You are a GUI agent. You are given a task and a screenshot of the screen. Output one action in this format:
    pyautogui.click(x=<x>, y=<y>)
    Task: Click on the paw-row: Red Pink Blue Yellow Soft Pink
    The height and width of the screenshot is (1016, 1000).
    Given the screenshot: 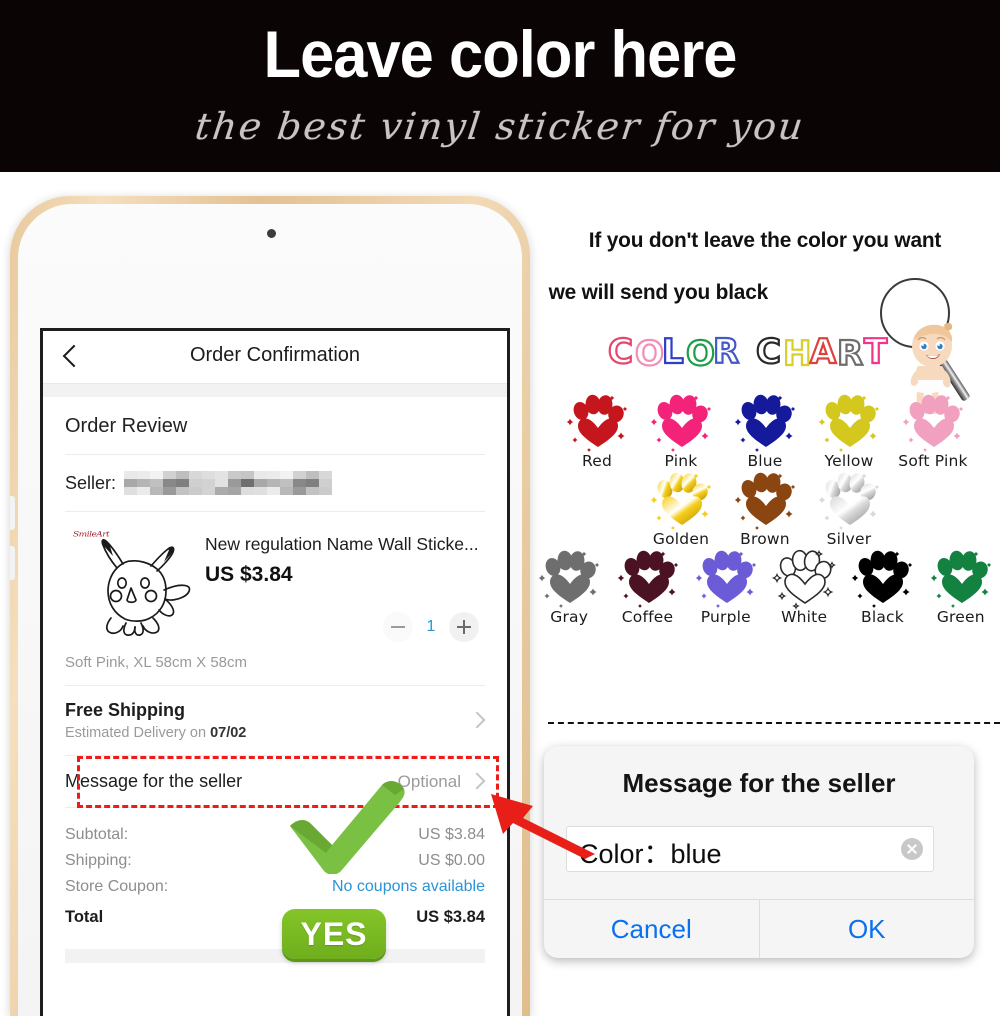 What is the action you would take?
    pyautogui.click(x=765, y=431)
    